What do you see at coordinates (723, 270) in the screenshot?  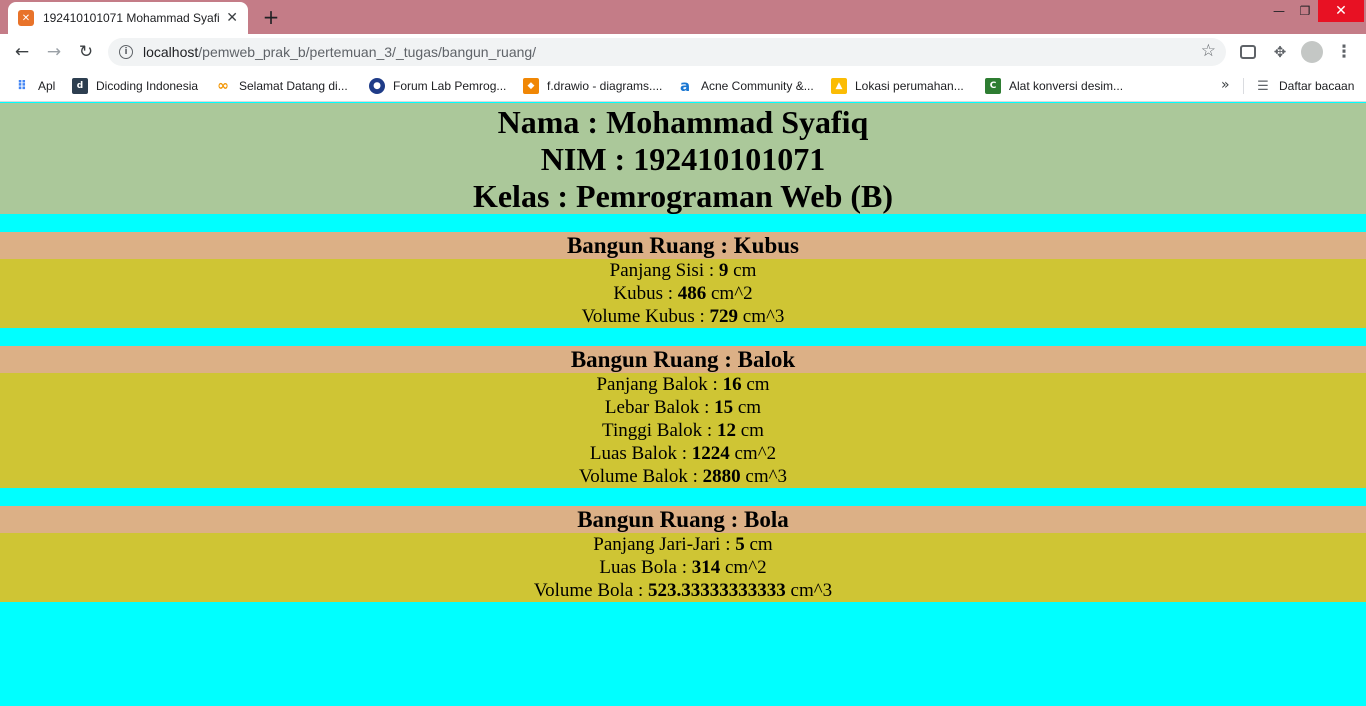 I see `row-value: 9` at bounding box center [723, 270].